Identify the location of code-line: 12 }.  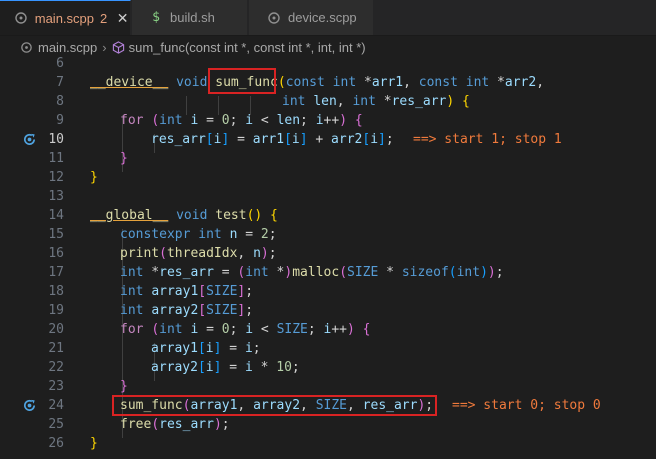
(328, 177).